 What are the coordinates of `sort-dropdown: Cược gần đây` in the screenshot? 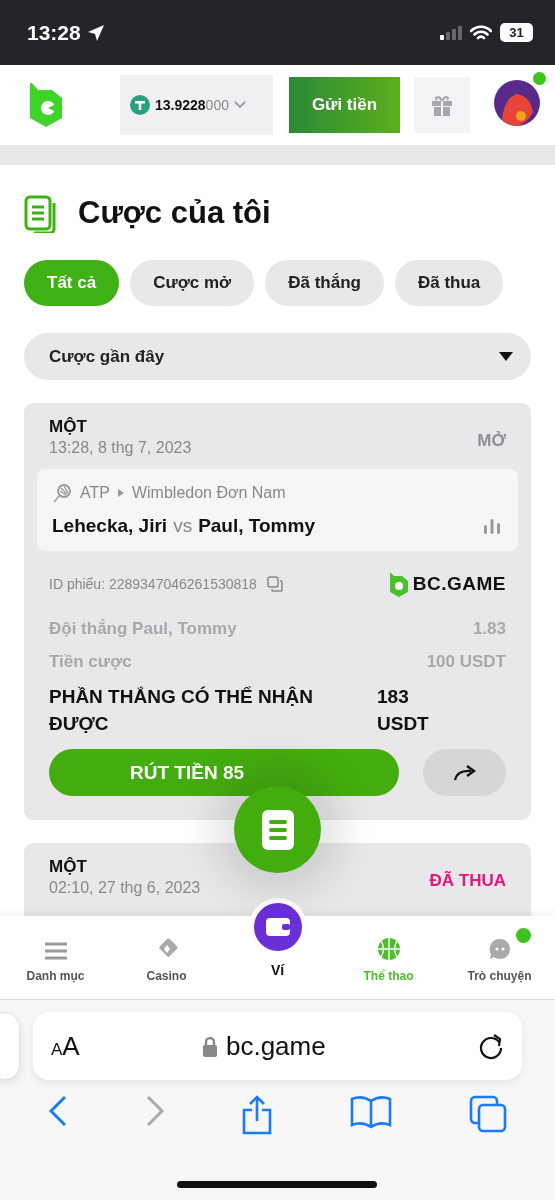 It's located at (277, 356).